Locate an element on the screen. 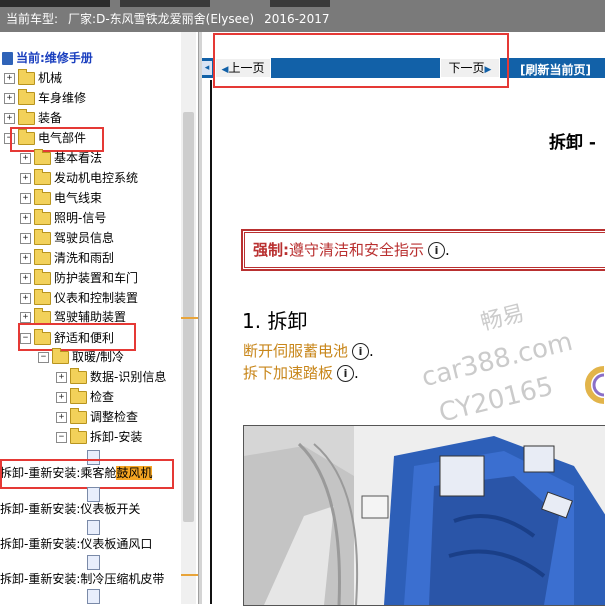  tree-item-inspection: + 检查 is located at coordinates (85, 397).